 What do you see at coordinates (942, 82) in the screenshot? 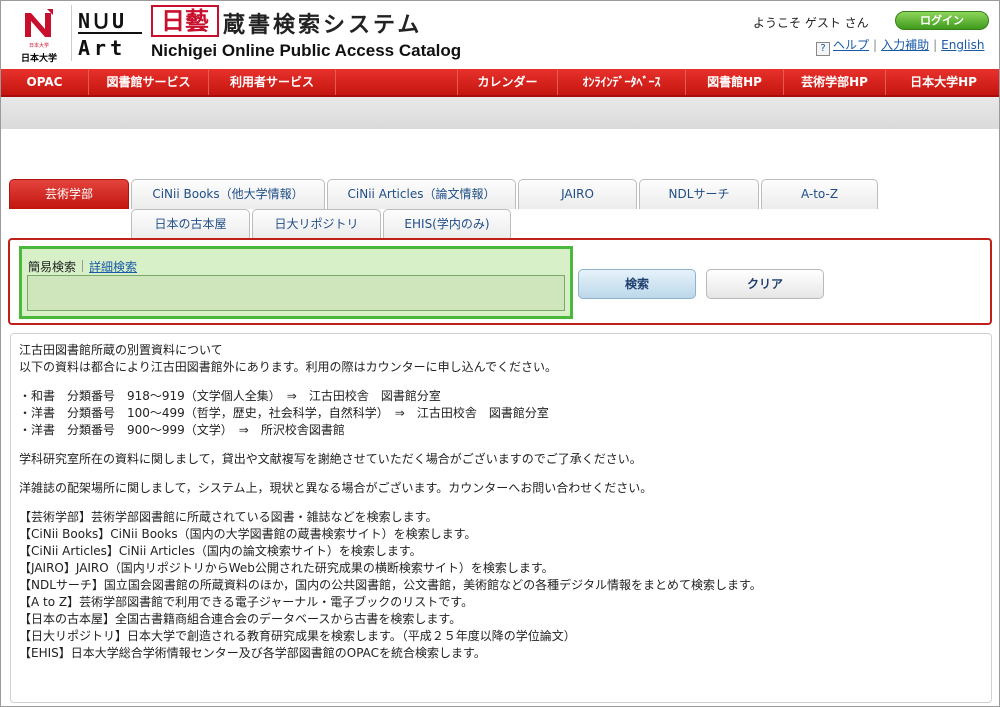
I see `nav-item-nihon-univ-hp: 日本大学HP` at bounding box center [942, 82].